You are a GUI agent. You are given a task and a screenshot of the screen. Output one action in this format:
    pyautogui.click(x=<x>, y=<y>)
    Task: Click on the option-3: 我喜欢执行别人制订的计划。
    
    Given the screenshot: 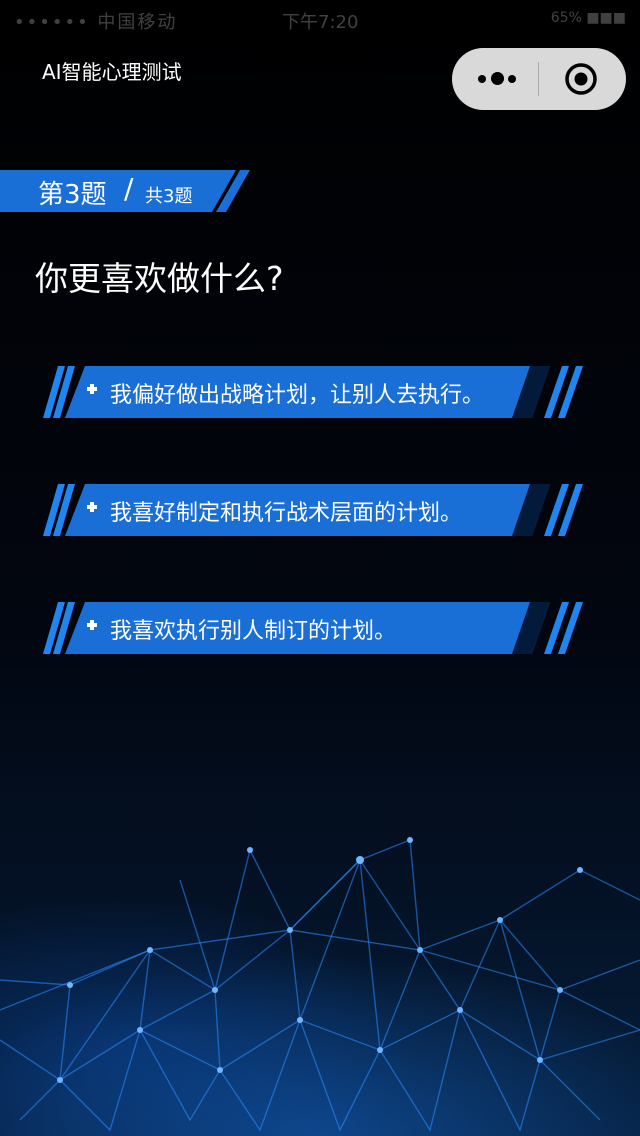 What is the action you would take?
    pyautogui.click(x=317, y=628)
    